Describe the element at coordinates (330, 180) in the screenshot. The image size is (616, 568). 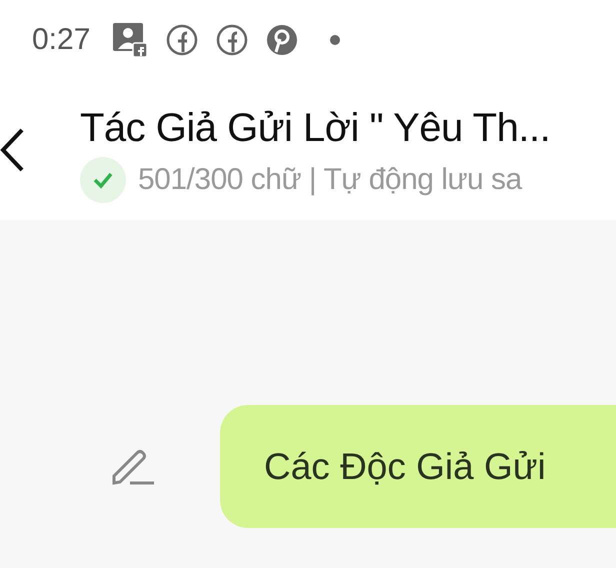
I see `word-count-status: 501/300 chữ | Tự động lưu sa` at that location.